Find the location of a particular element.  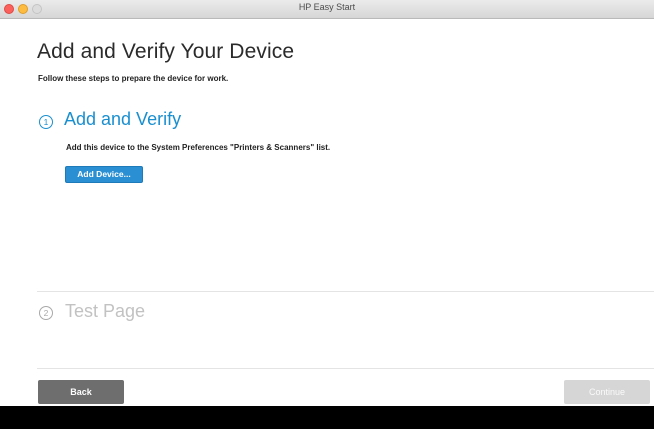

step-2-number-icon: 2 is located at coordinates (46, 313).